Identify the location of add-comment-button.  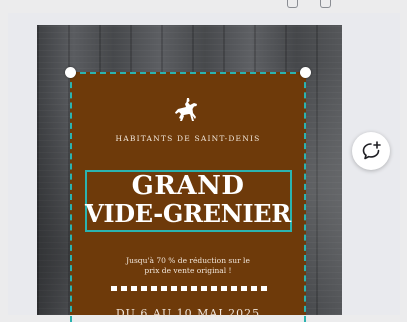
(371, 151).